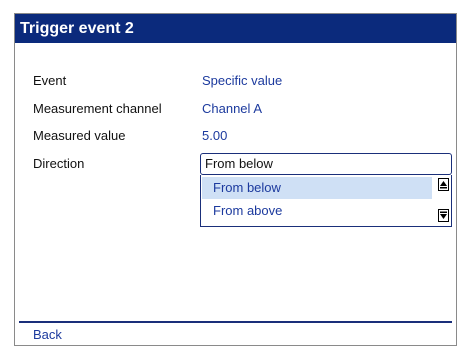 The width and height of the screenshot is (465, 352). Describe the element at coordinates (443, 215) in the screenshot. I see `scroll-down-arrow-icon` at that location.